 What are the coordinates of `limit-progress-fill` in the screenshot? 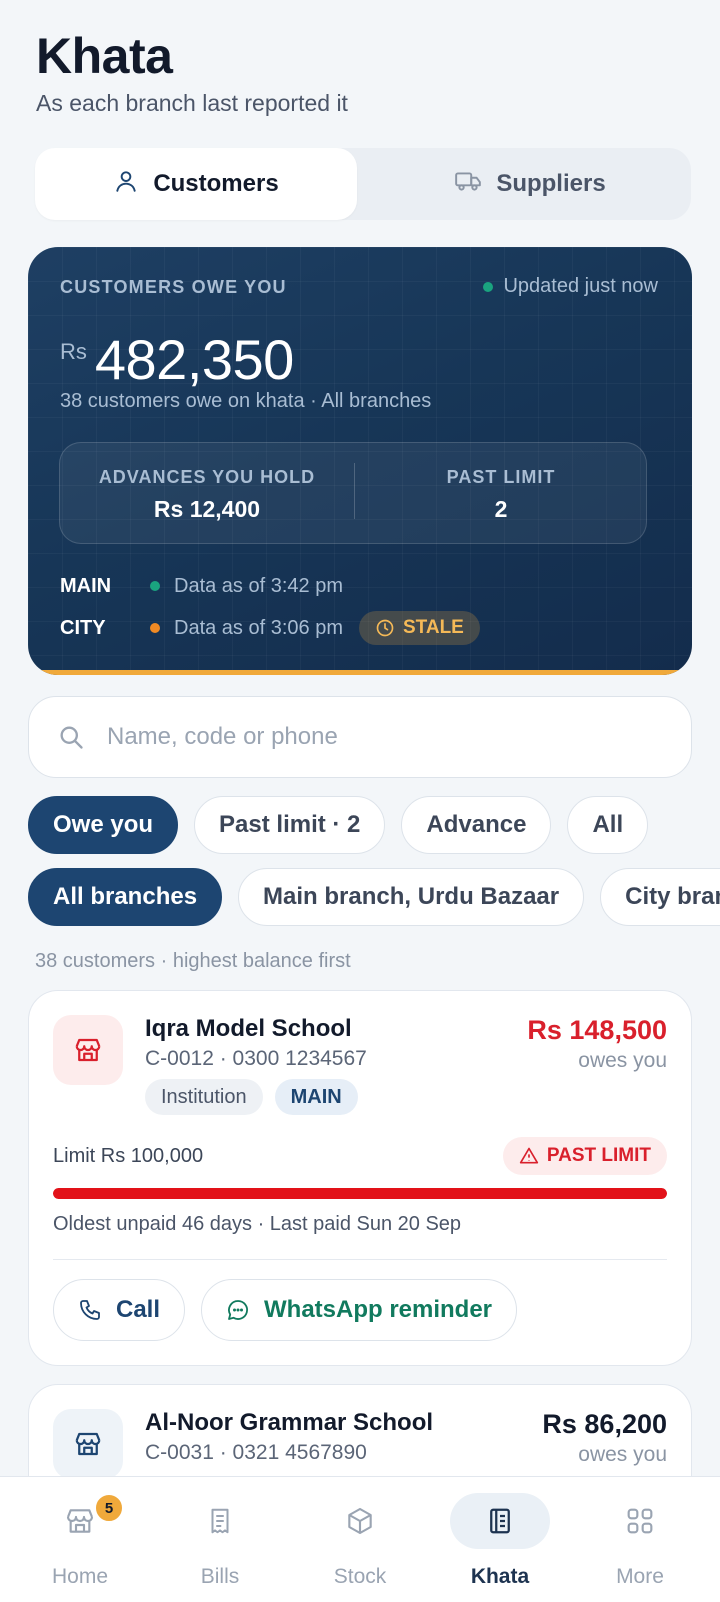 It's located at (360, 1193).